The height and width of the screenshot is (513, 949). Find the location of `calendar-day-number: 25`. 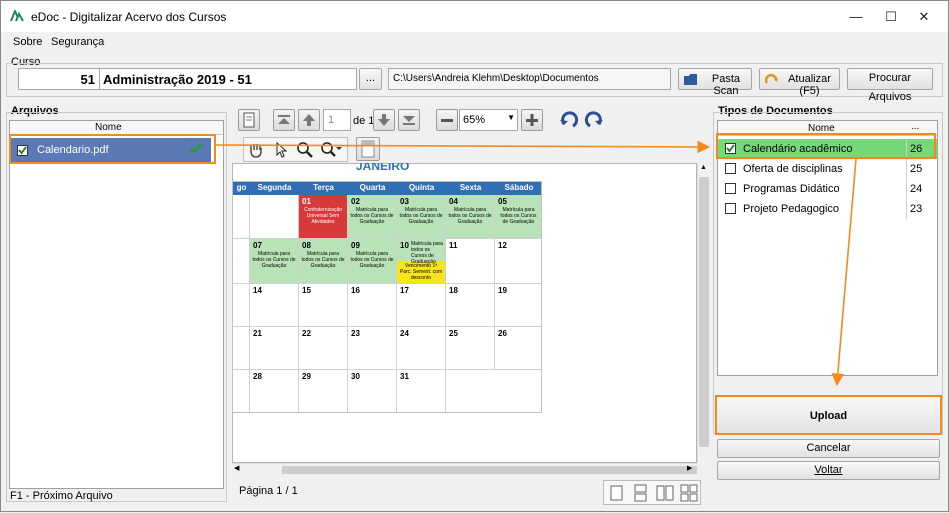

calendar-day-number: 25 is located at coordinates (453, 333).